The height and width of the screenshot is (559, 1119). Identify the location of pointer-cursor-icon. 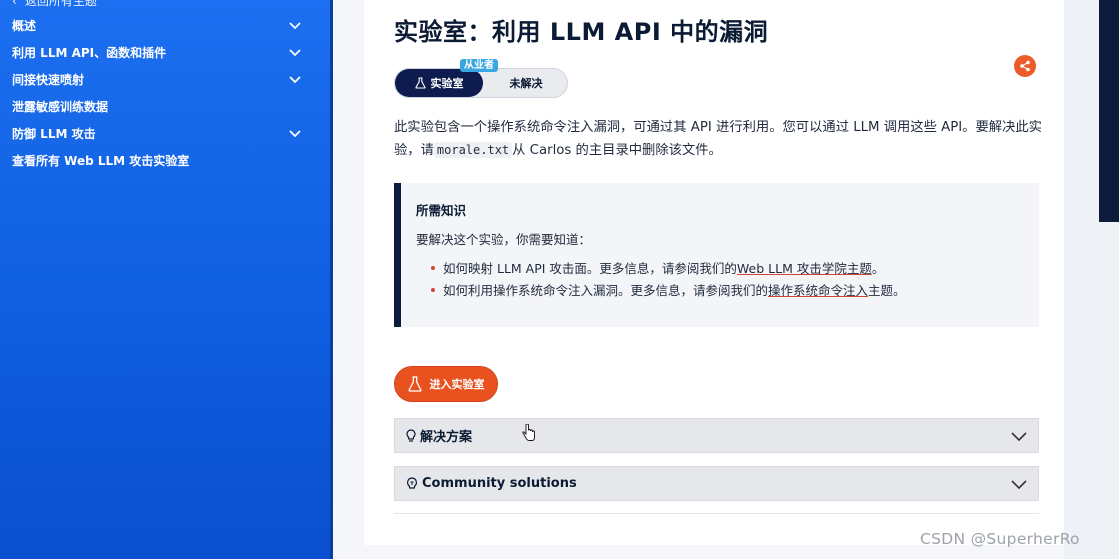
(528, 432).